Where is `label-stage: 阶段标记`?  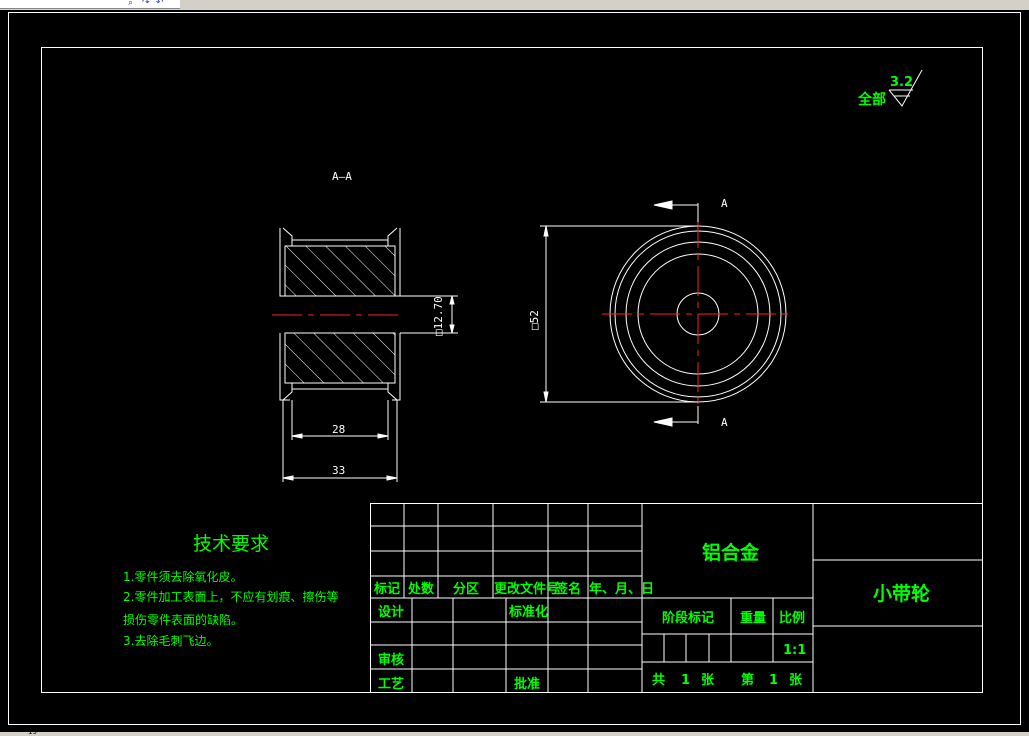
label-stage: 阶段标记 is located at coordinates (688, 618).